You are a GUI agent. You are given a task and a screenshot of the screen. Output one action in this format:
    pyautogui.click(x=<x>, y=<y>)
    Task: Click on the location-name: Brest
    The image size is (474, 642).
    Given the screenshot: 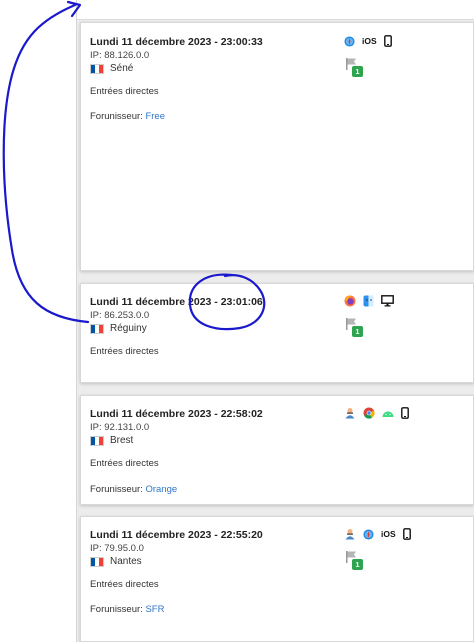 What is the action you would take?
    pyautogui.click(x=122, y=440)
    